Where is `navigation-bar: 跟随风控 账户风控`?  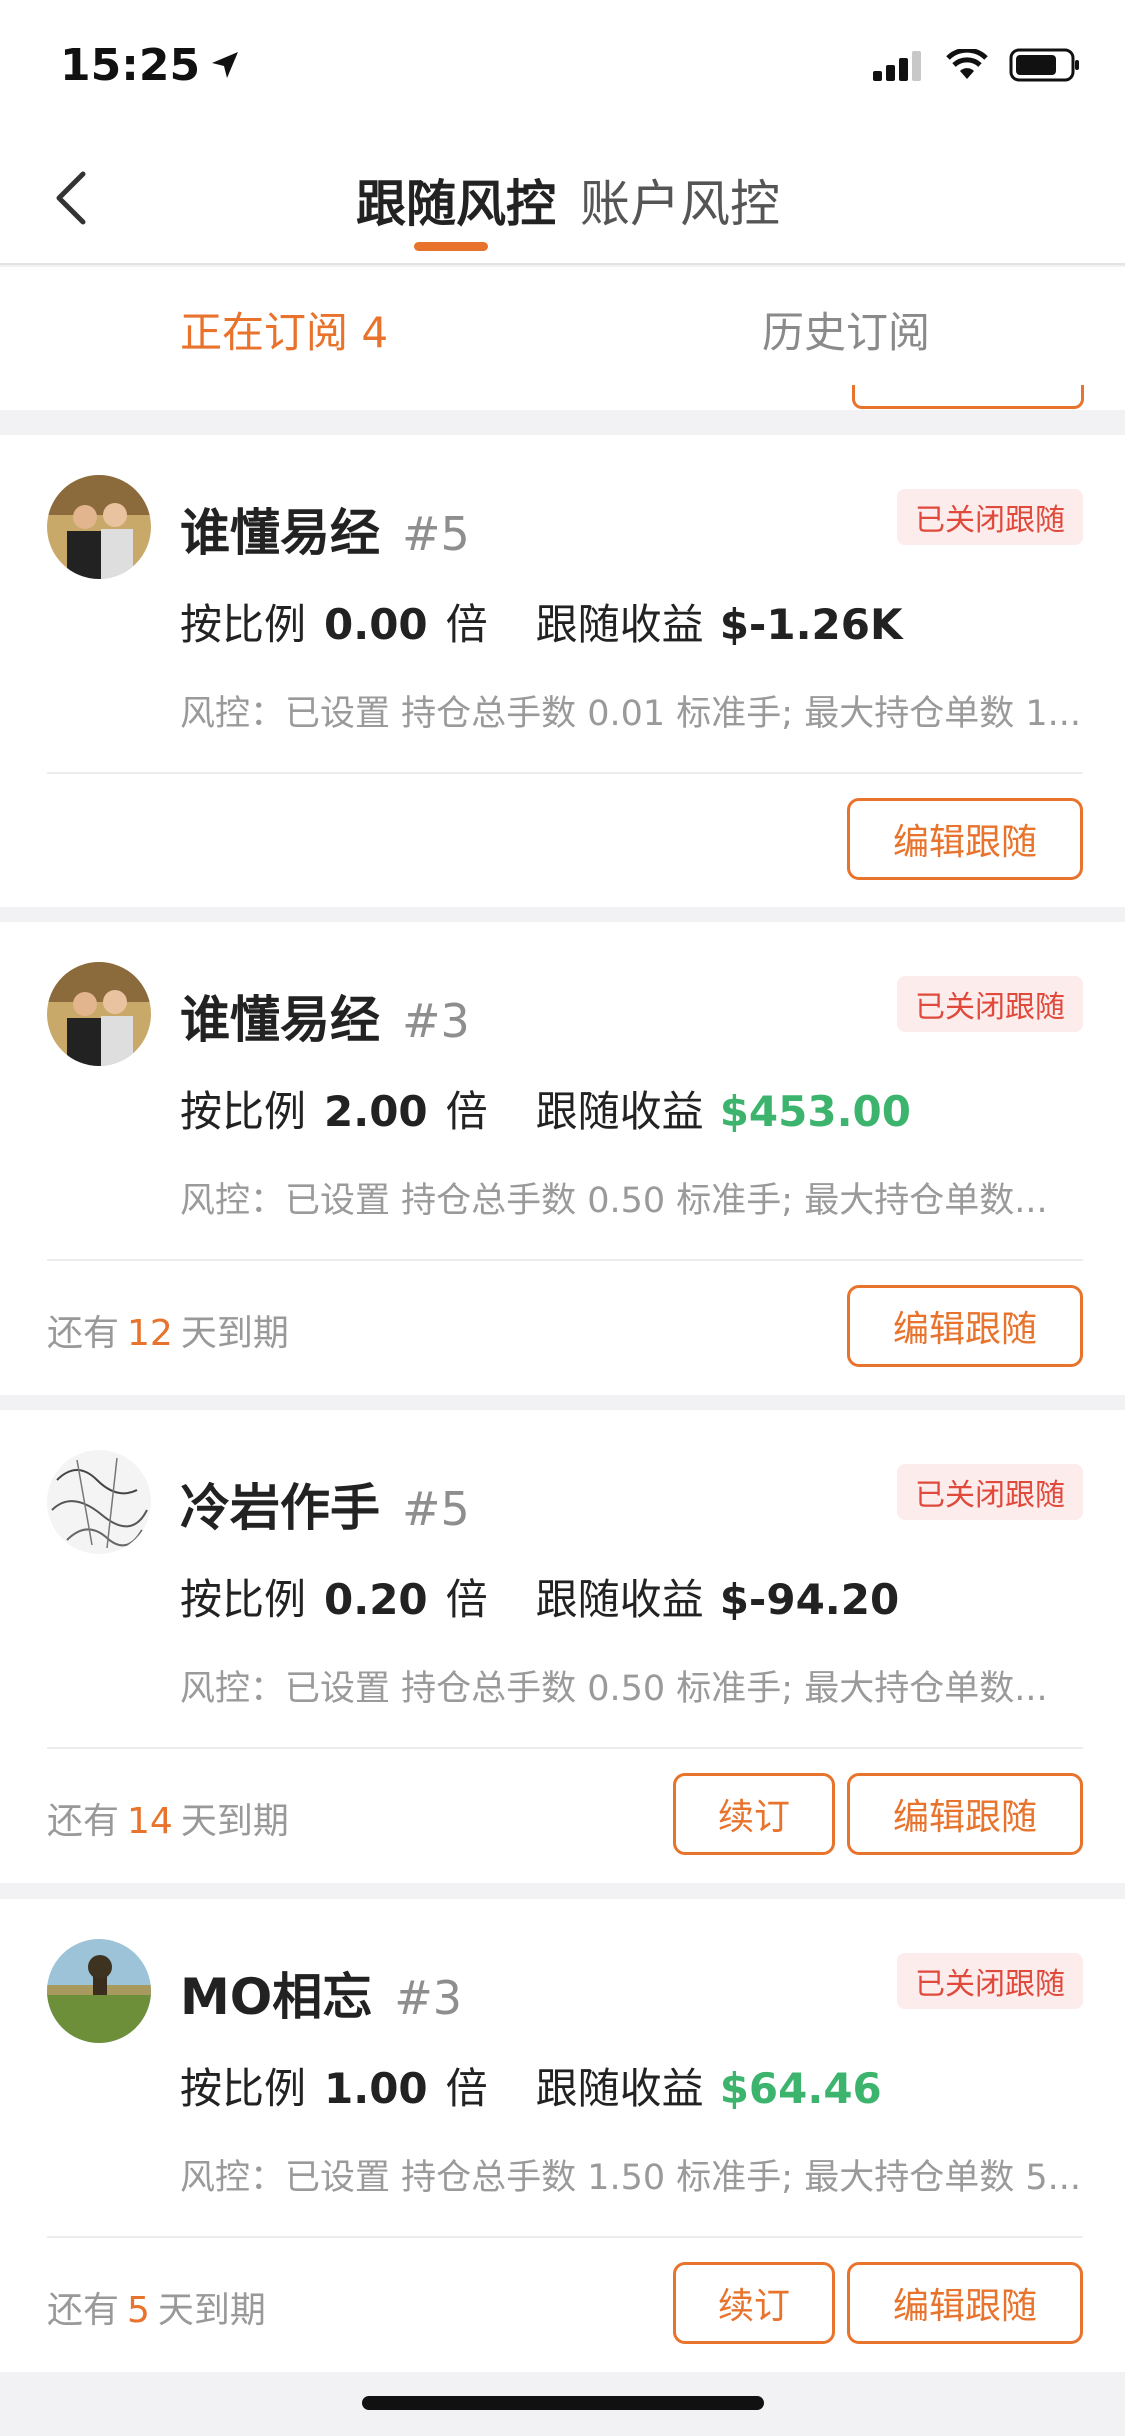 navigation-bar: 跟随风控 账户风控 is located at coordinates (562, 202).